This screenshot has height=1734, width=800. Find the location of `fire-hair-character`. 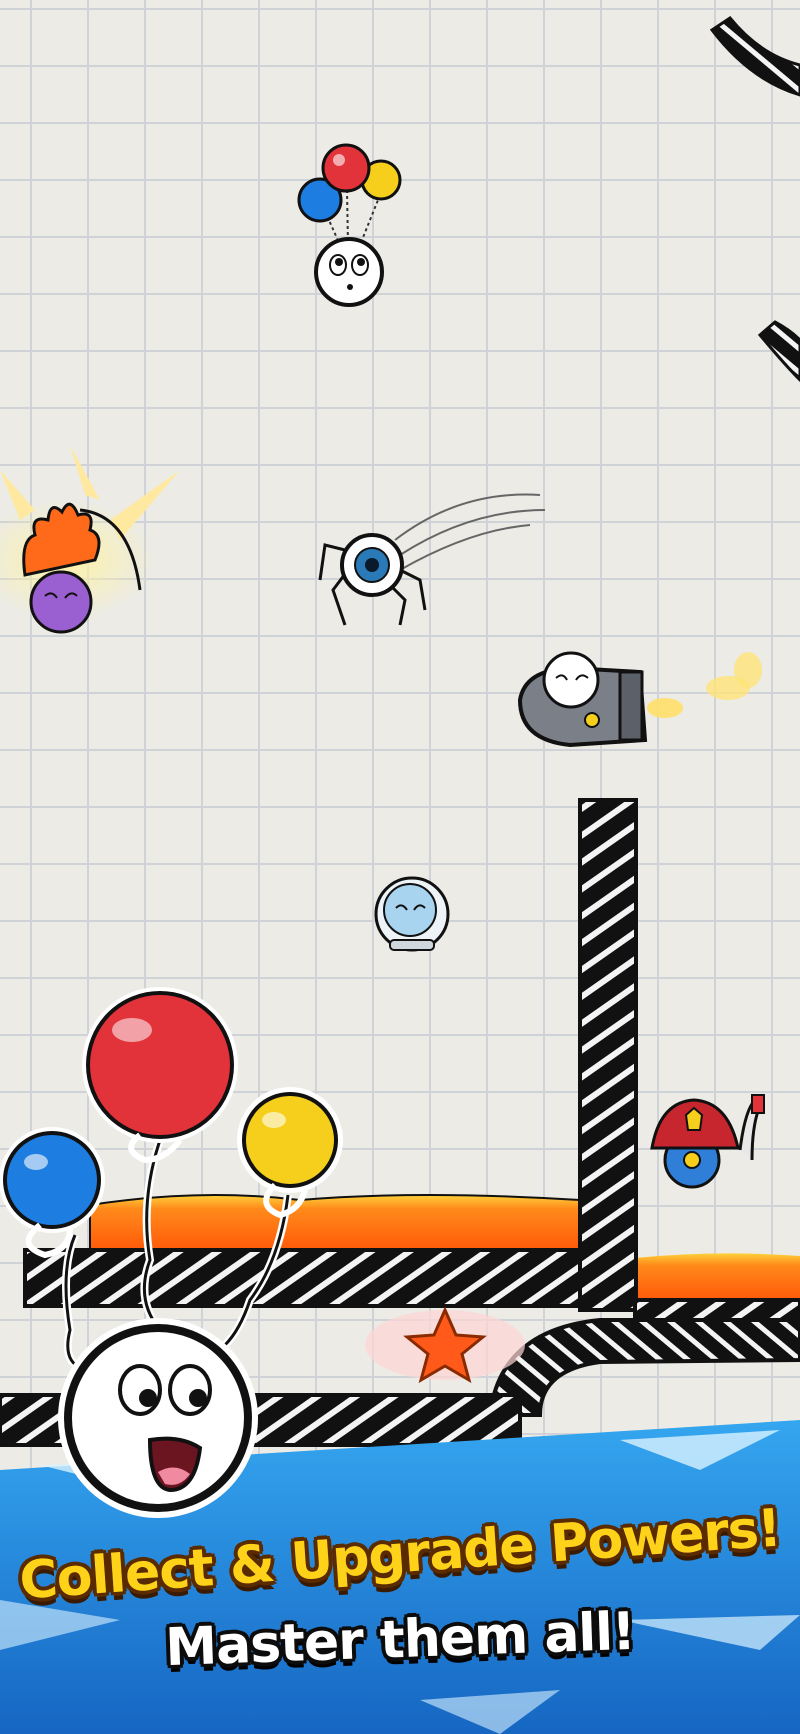

fire-hair-character is located at coordinates (90, 539).